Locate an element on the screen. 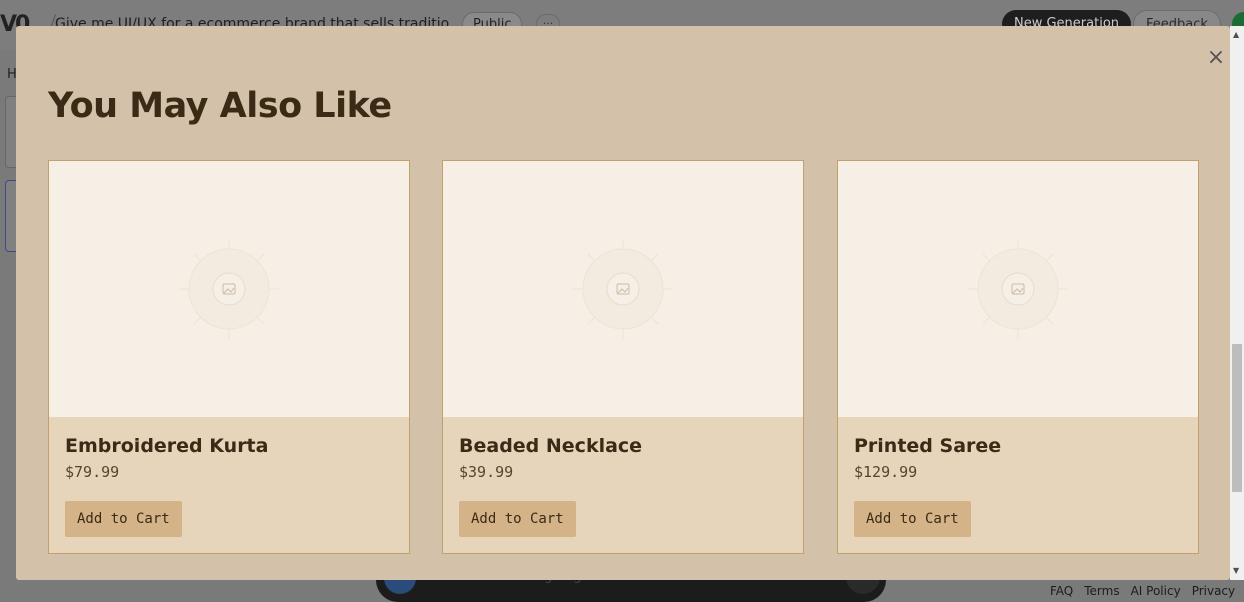 This screenshot has width=1244, height=602. product-price: $79.99 is located at coordinates (92, 472).